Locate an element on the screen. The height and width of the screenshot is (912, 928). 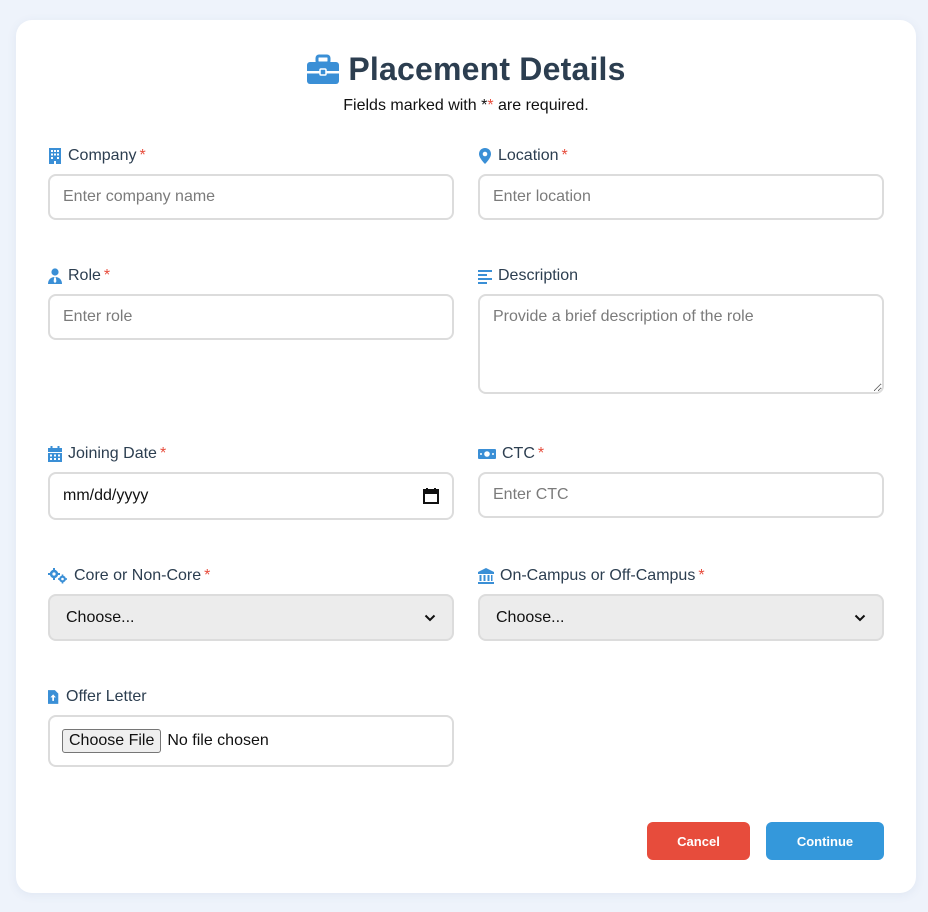
campus-label: On-Campus or Off-Campus * is located at coordinates (591, 576).